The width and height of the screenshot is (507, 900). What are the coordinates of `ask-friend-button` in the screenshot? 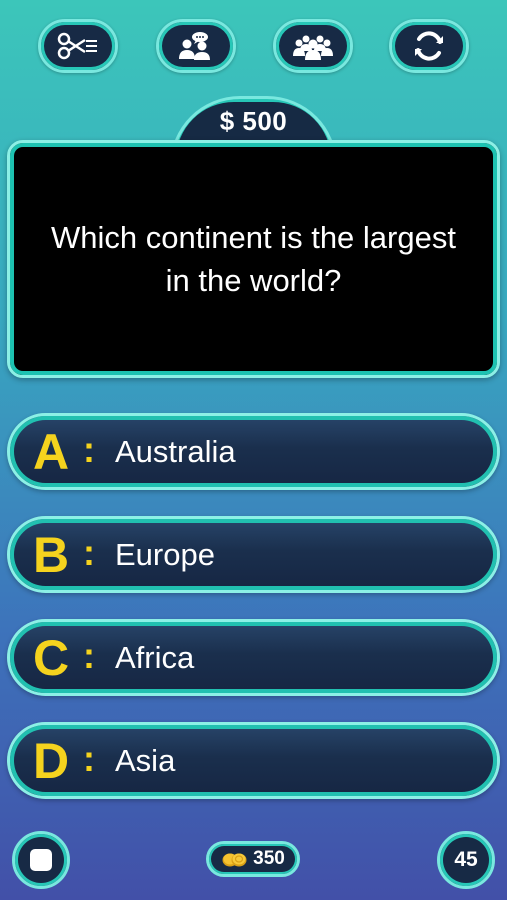 It's located at (196, 46).